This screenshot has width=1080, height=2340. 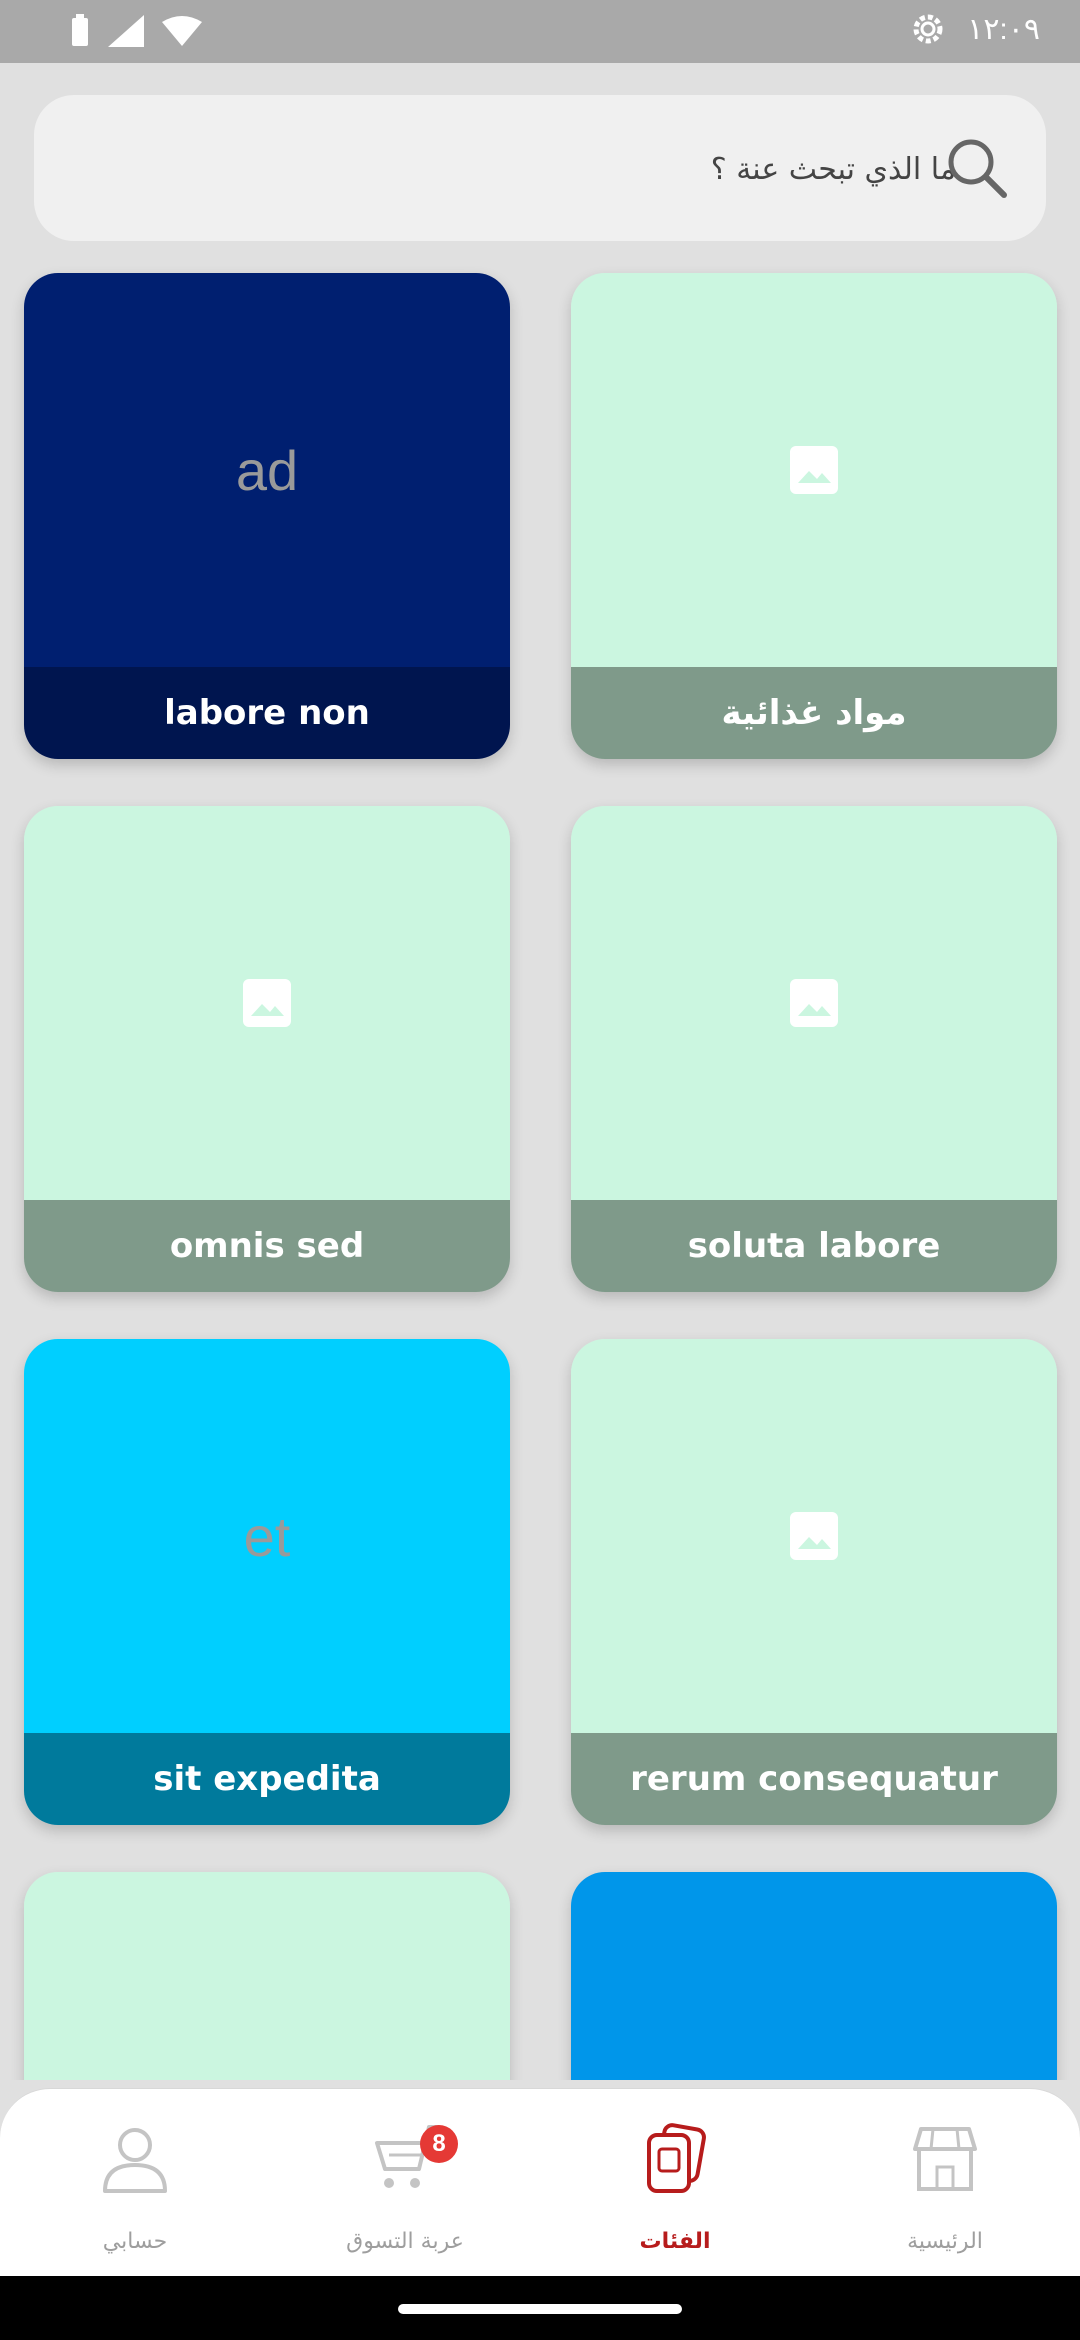 I want to click on category-tile: omnis sed, so click(x=267, y=1049).